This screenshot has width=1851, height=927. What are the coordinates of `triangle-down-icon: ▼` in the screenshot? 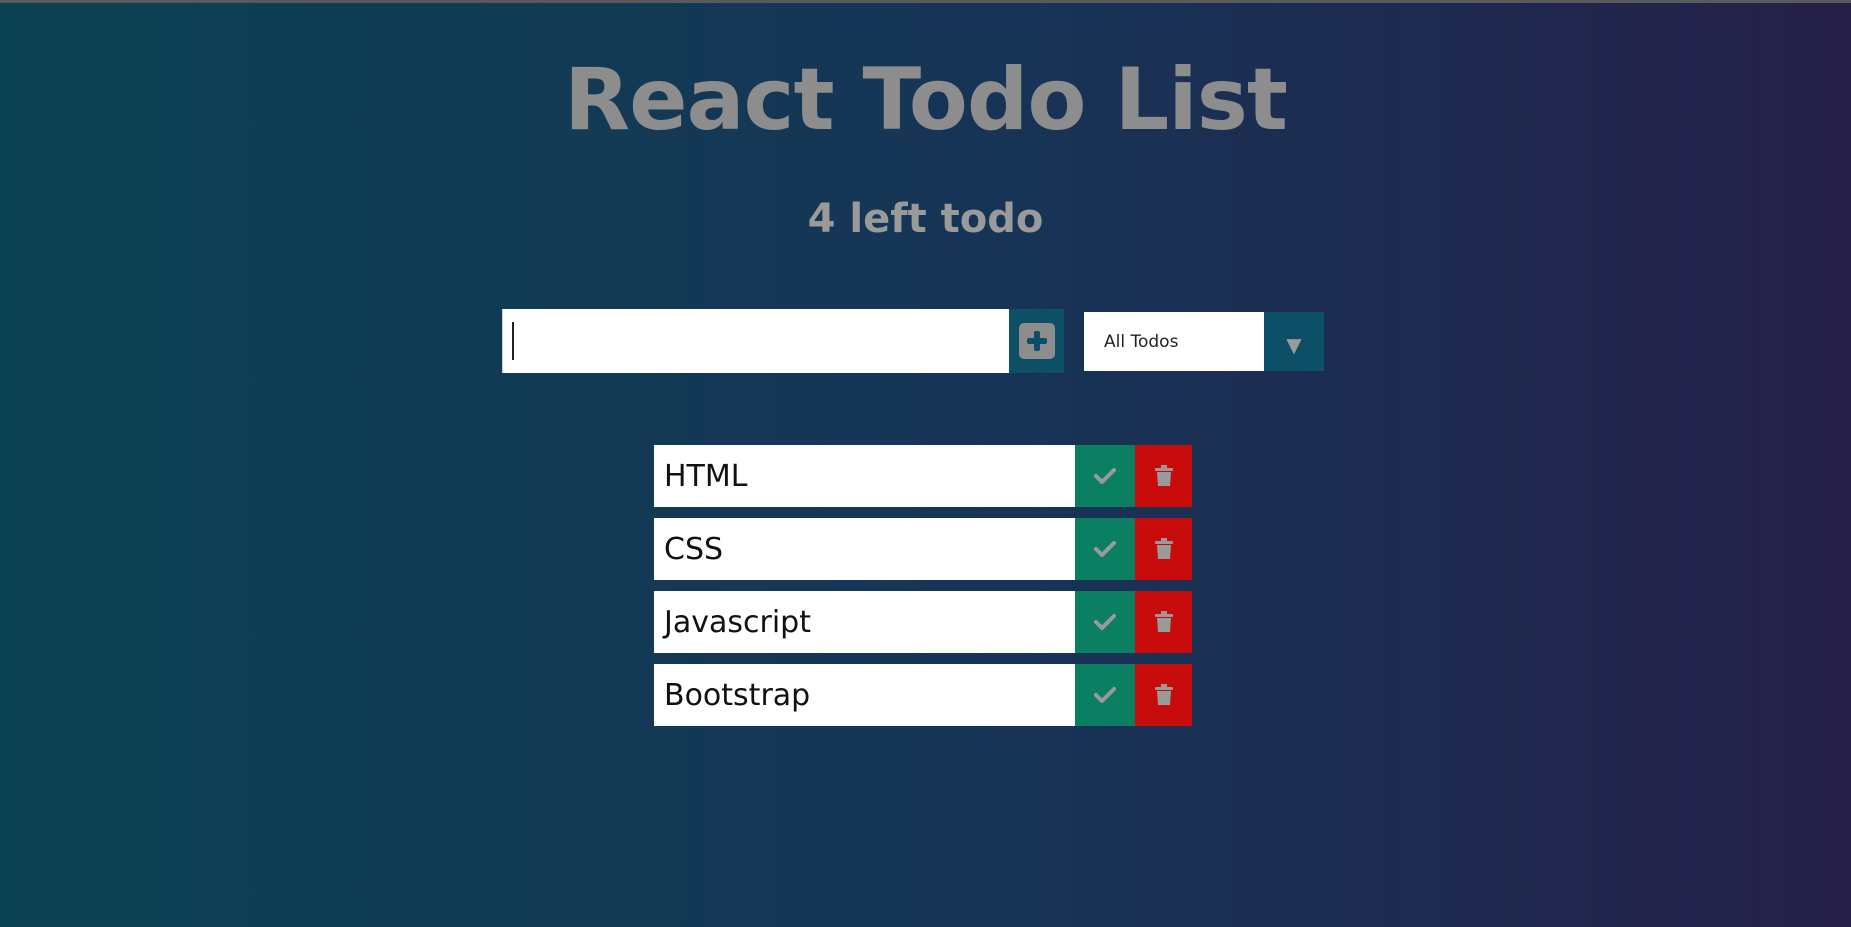 It's located at (1294, 341).